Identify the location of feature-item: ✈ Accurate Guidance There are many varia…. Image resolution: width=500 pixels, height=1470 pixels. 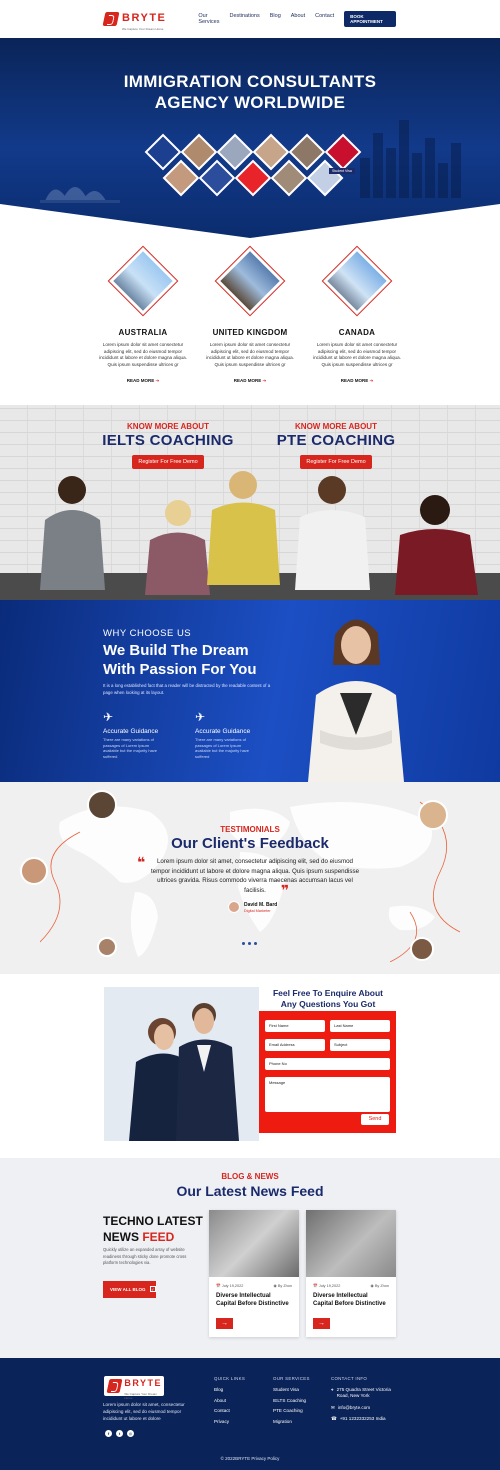
(232, 734).